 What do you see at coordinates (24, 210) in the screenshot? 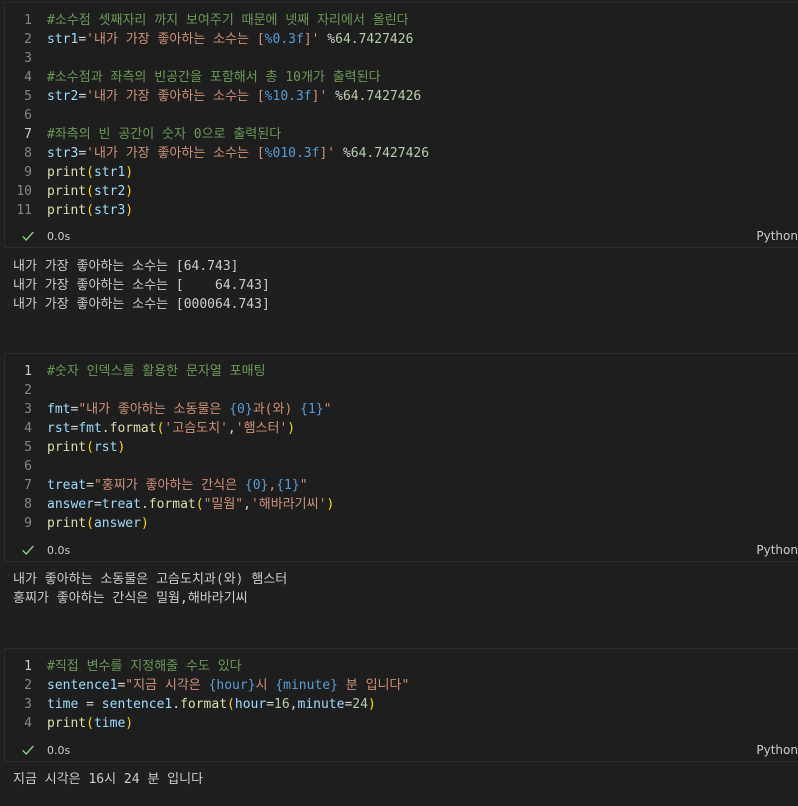
I see `line-number: 11` at bounding box center [24, 210].